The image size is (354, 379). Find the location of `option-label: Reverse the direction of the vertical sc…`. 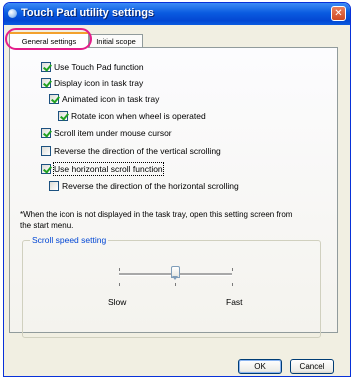

option-label: Reverse the direction of the vertical sc… is located at coordinates (137, 151).